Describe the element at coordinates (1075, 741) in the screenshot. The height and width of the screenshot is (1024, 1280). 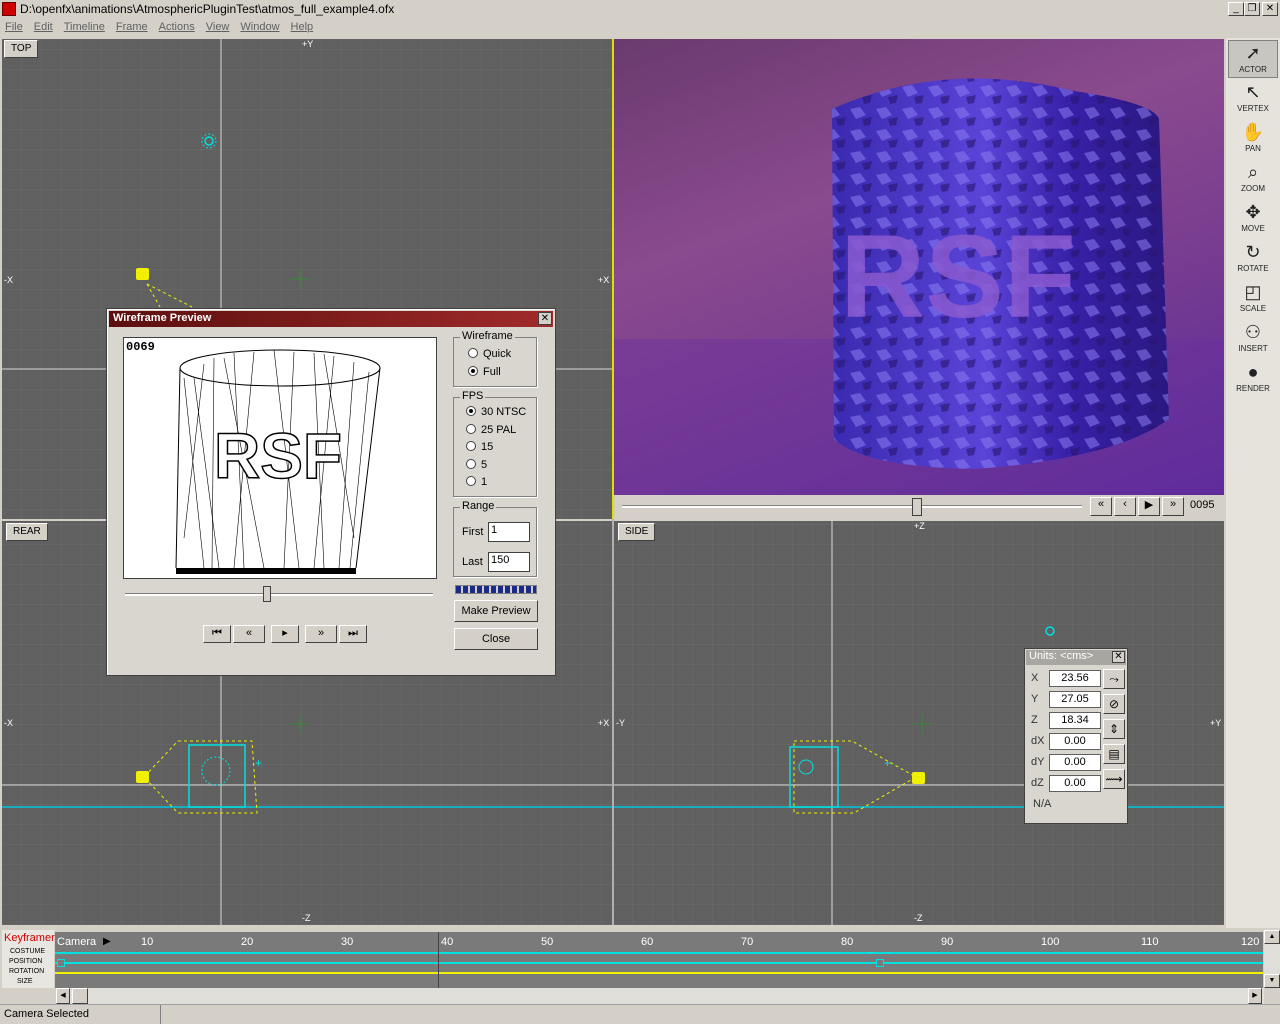
I see `dx-input: 0.00` at that location.